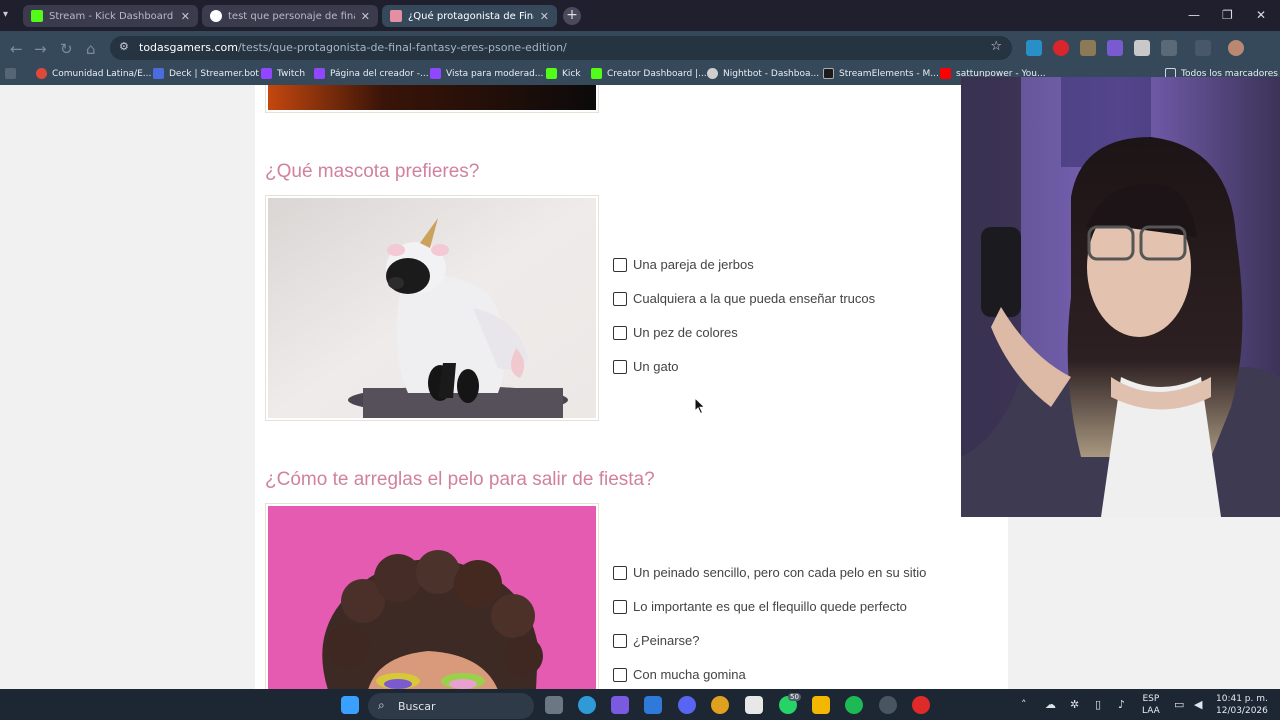 Image resolution: width=1280 pixels, height=720 pixels. I want to click on language-indicator: ESP LAA, so click(1151, 705).